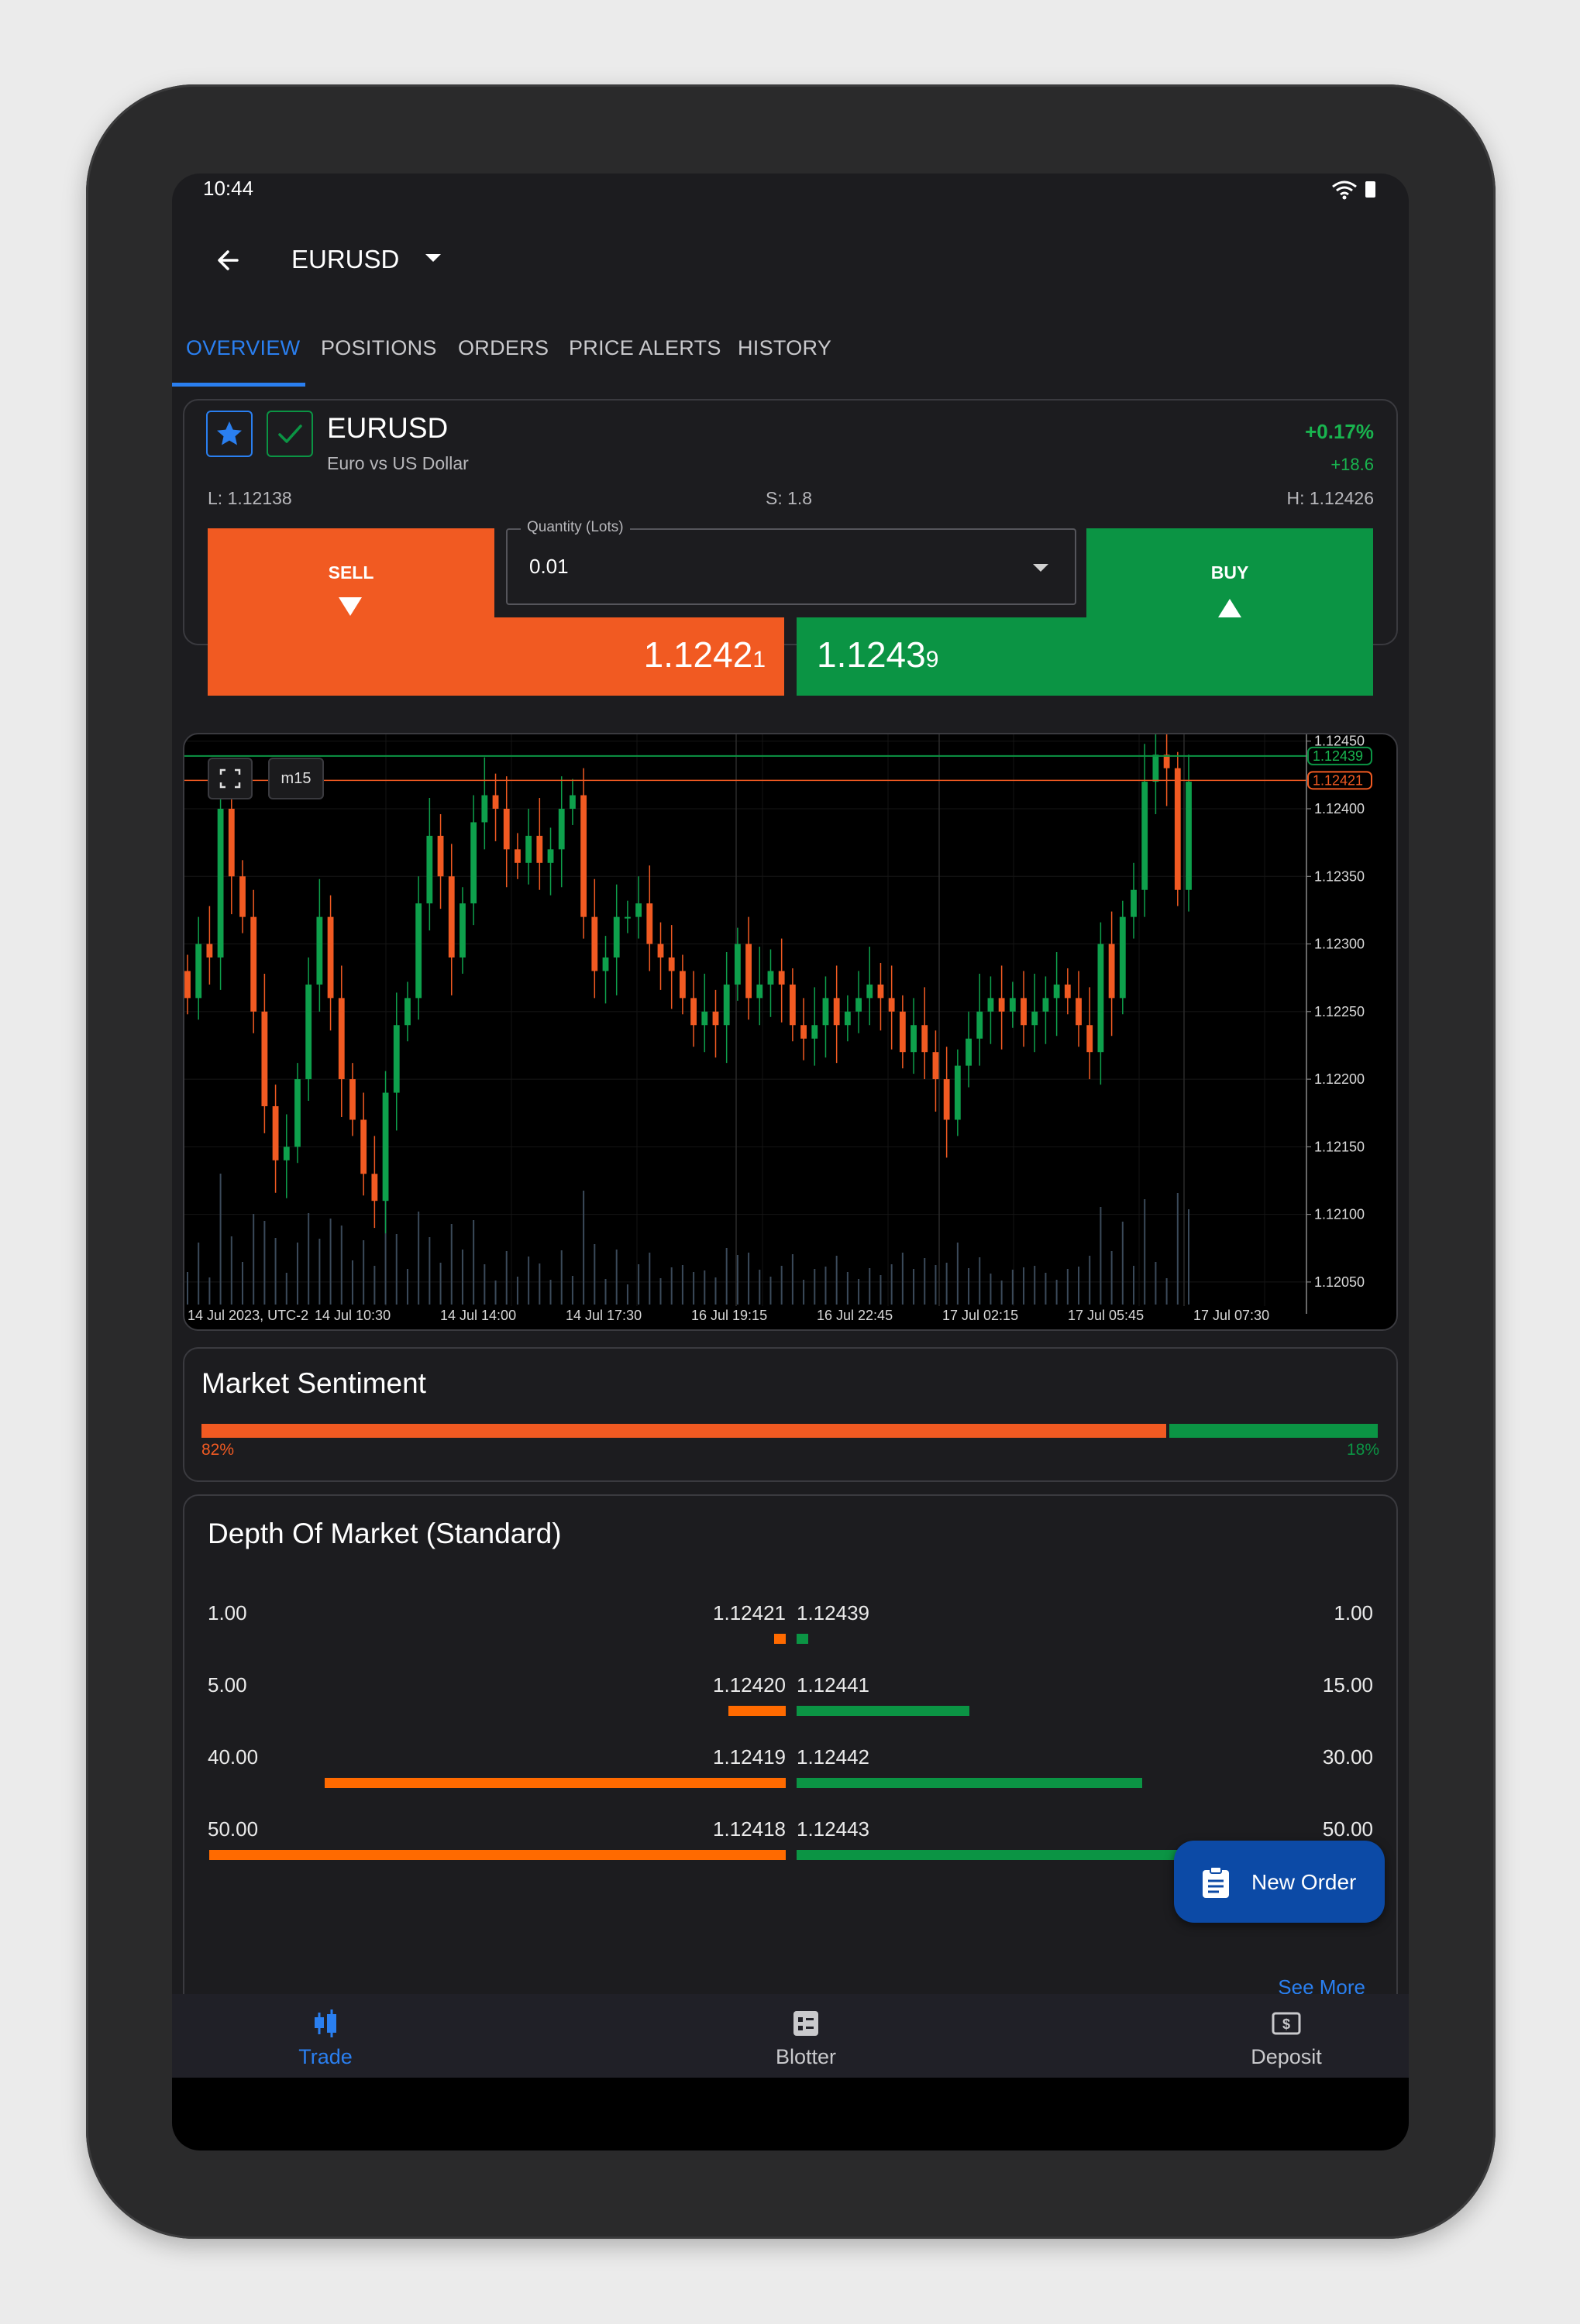 The image size is (1580, 2324). I want to click on y-tick-label: 1.12300, so click(1339, 944).